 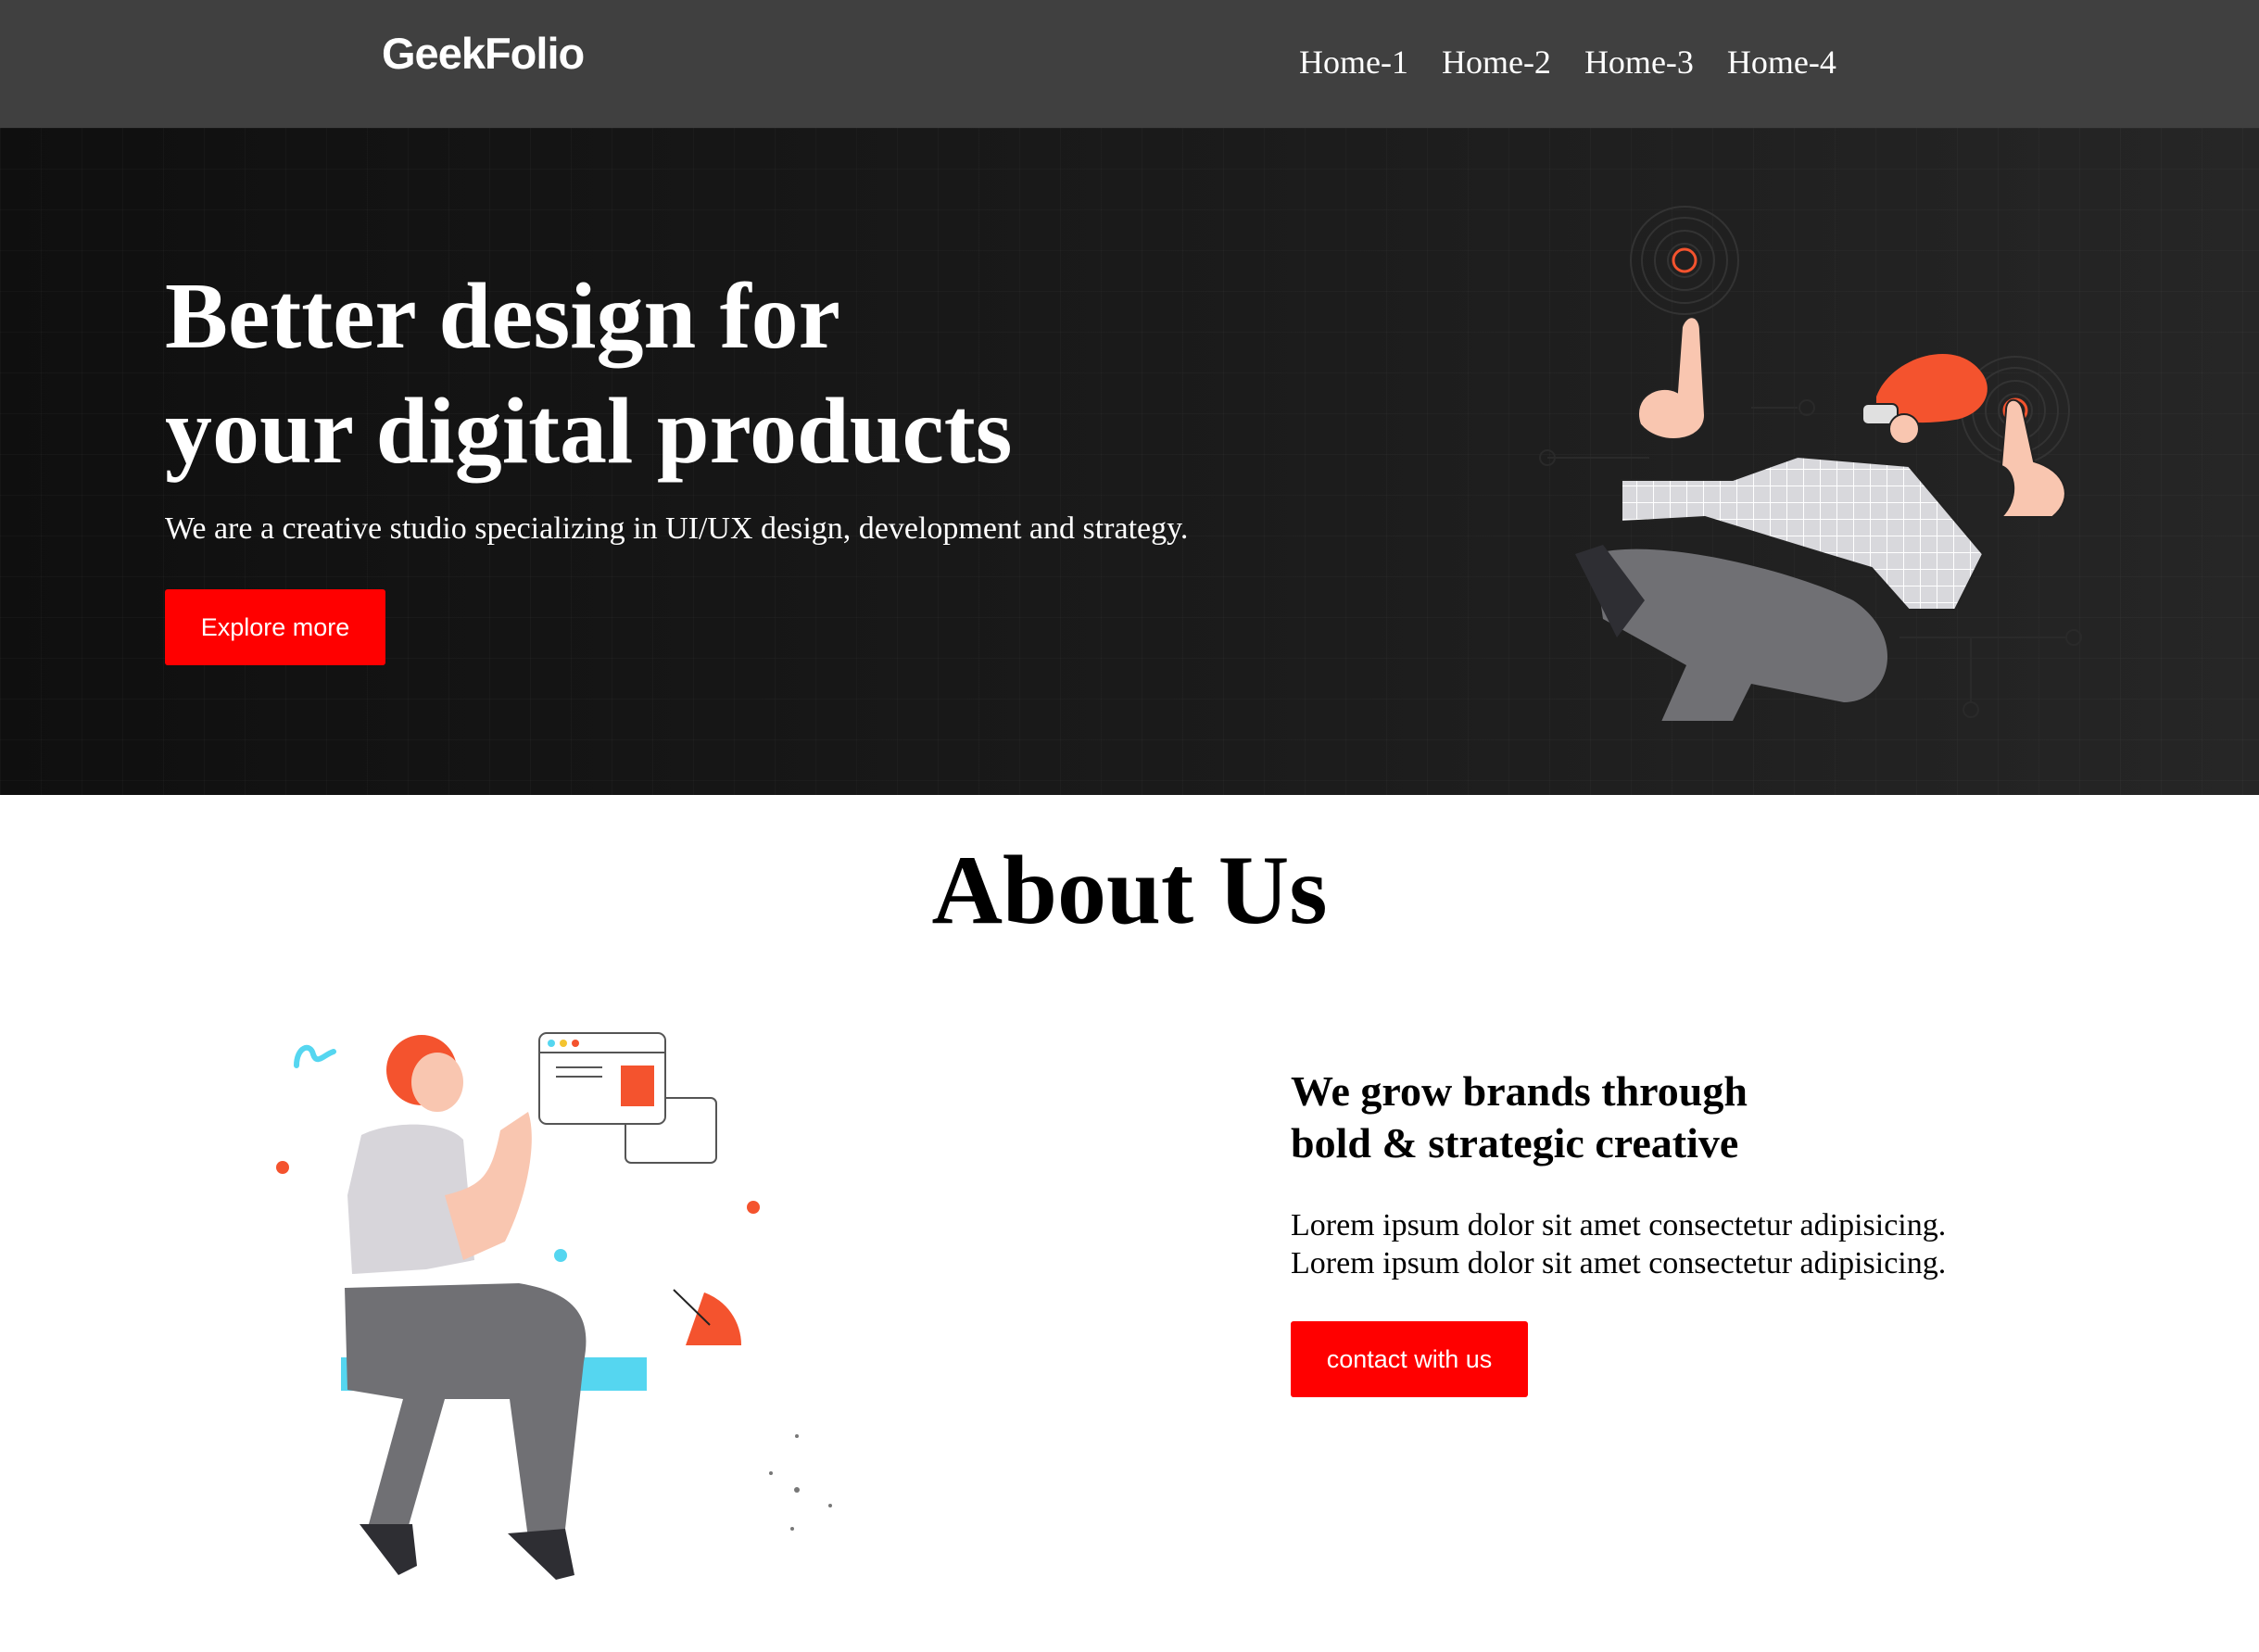 I want to click on nav-links: Home-1 Home-2 Home-3 Home-4, so click(x=1567, y=63).